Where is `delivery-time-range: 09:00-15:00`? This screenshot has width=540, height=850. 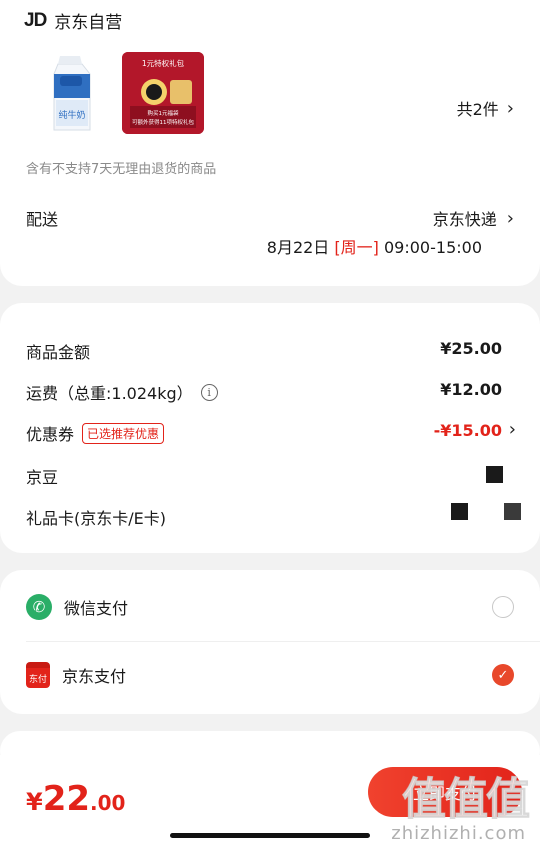 delivery-time-range: 09:00-15:00 is located at coordinates (433, 247).